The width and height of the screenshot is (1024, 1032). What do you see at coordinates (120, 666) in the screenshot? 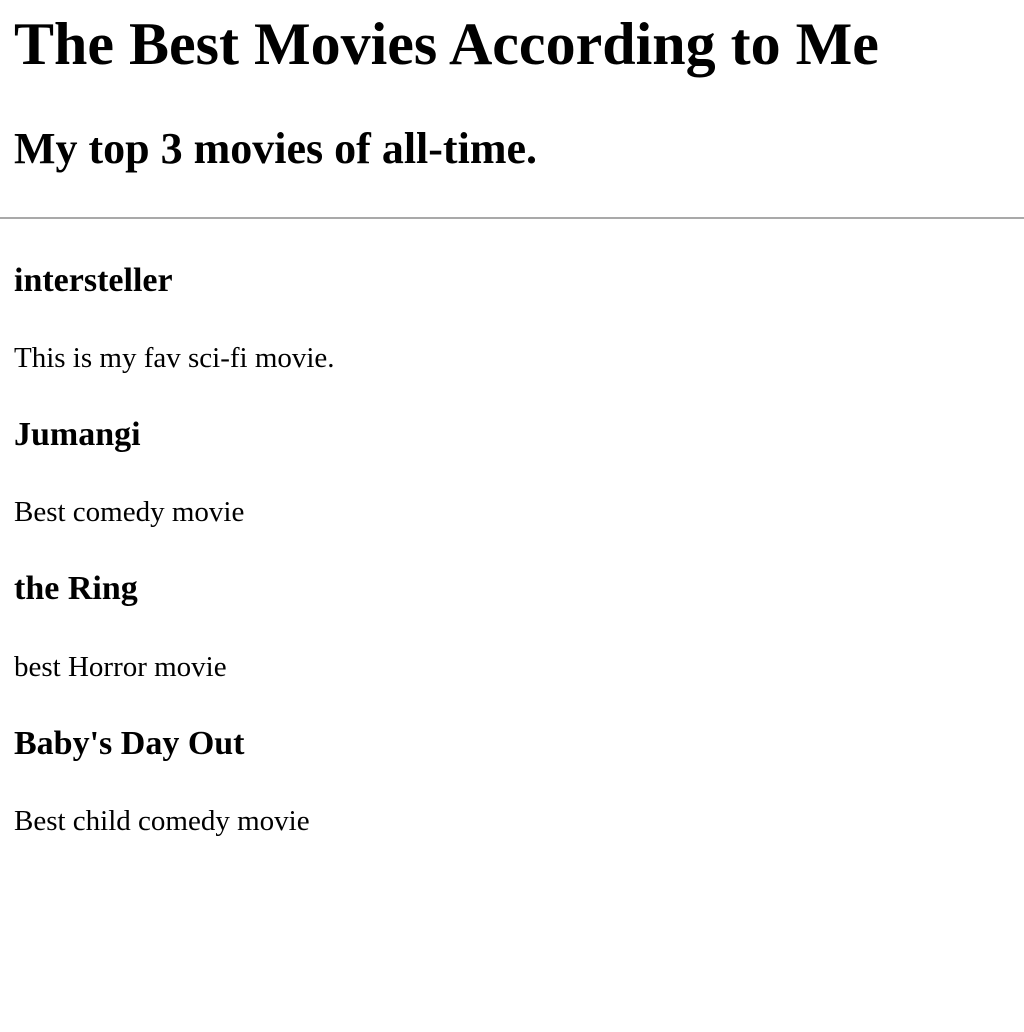
I see `movie-description: best Horror movie` at bounding box center [120, 666].